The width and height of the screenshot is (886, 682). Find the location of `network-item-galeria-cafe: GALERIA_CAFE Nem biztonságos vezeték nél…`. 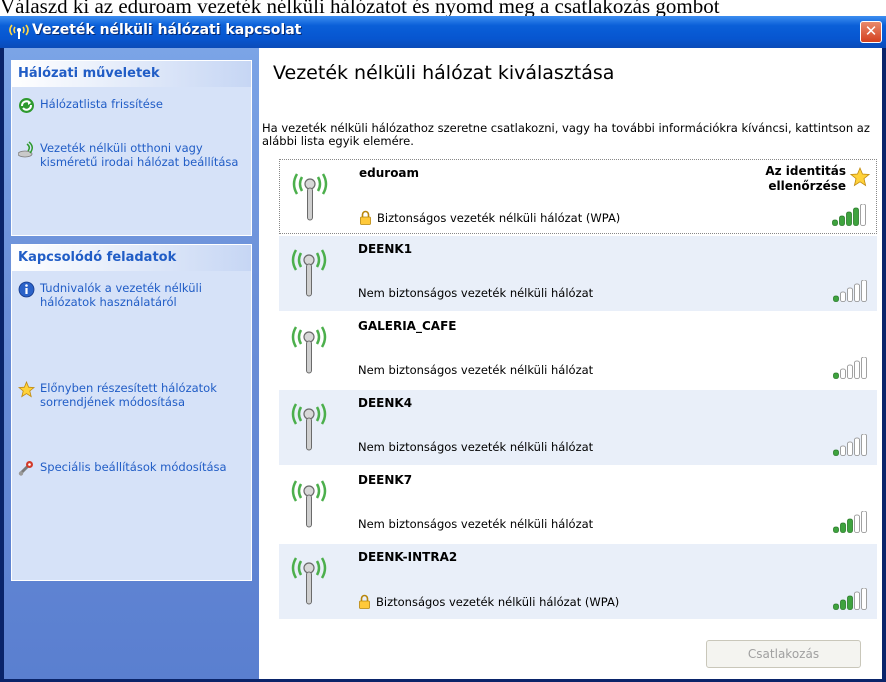

network-item-galeria-cafe: GALERIA_CAFE Nem biztonságos vezeték nél… is located at coordinates (578, 350).